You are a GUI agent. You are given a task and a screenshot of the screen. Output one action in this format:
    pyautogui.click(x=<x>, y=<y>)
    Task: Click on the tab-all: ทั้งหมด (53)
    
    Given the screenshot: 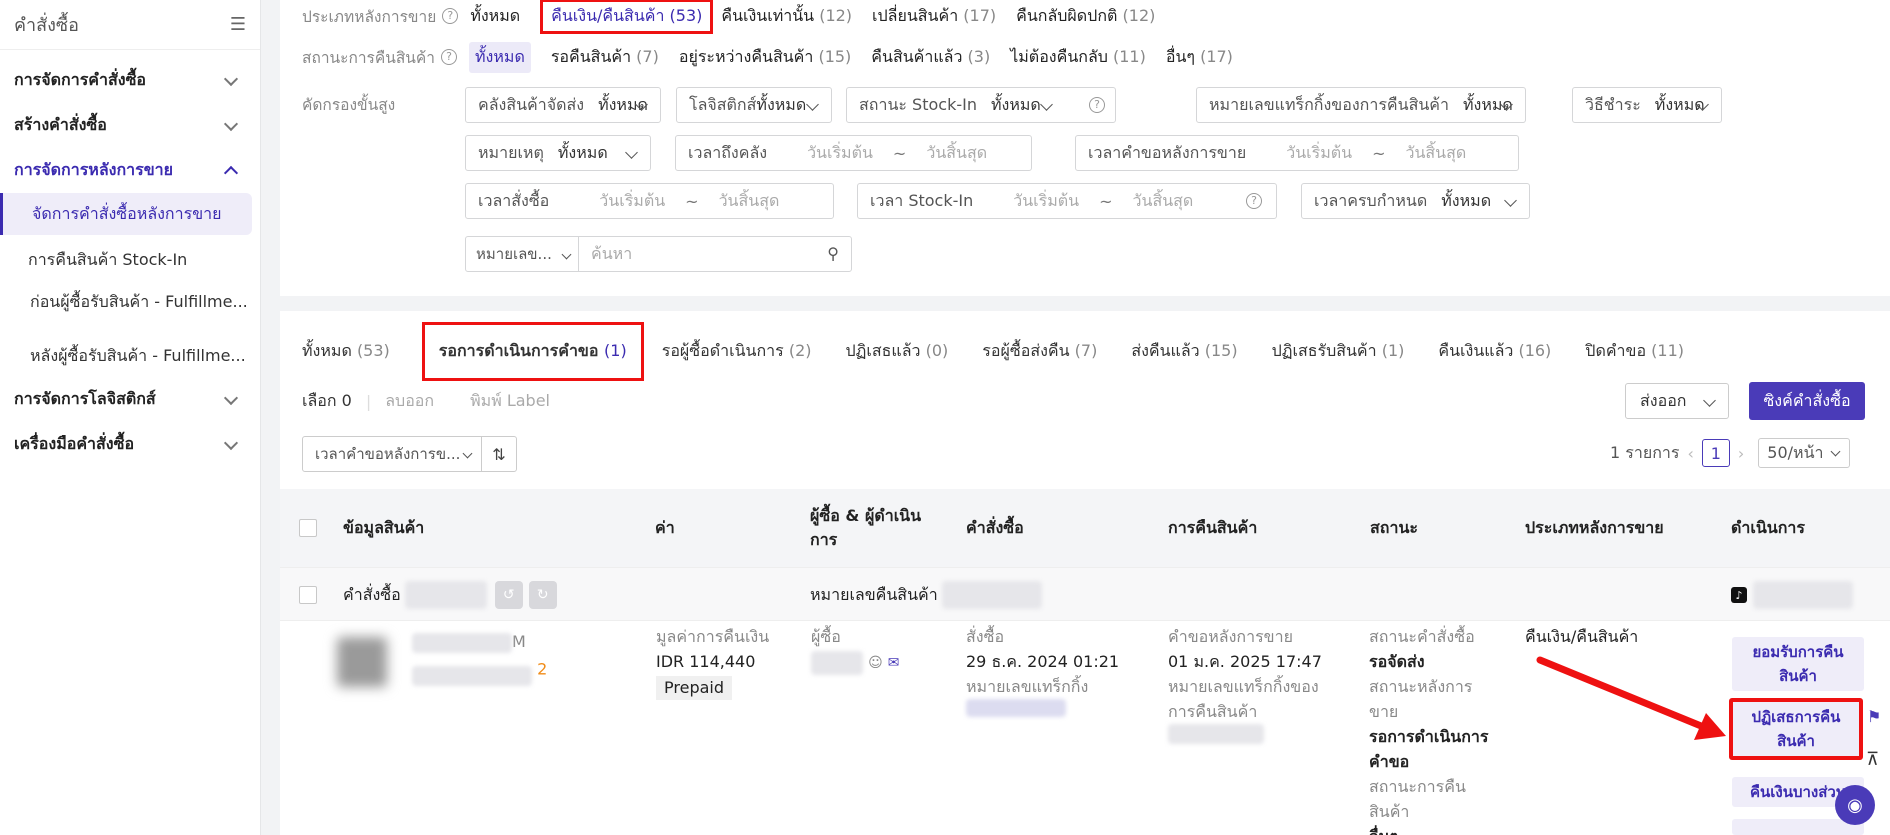 What is the action you would take?
    pyautogui.click(x=346, y=351)
    